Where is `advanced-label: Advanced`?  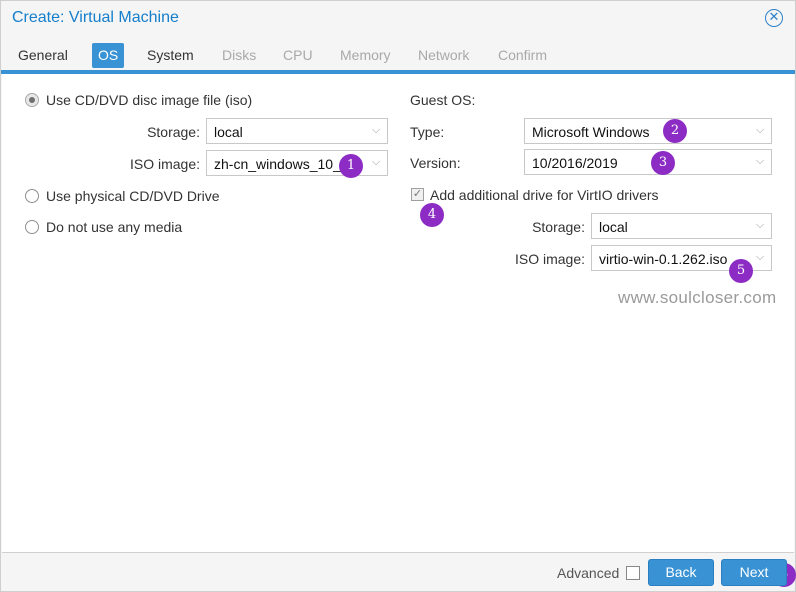 advanced-label: Advanced is located at coordinates (588, 573).